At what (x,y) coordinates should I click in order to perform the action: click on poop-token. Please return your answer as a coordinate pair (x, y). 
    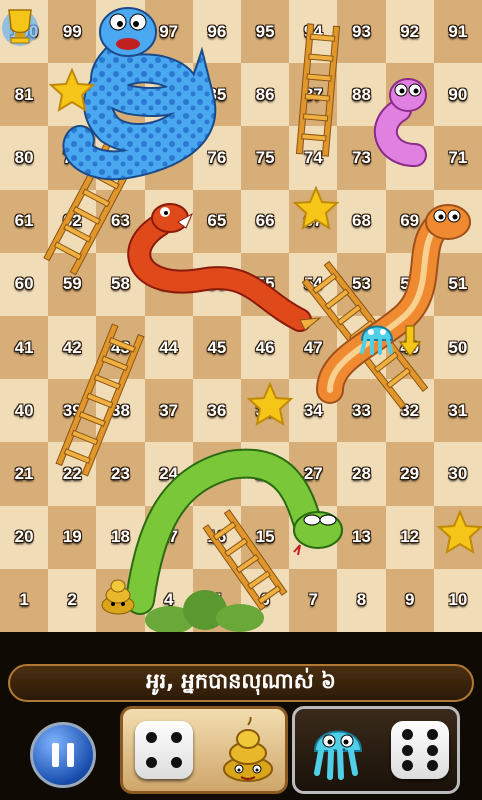
    Looking at the image, I should click on (248, 749).